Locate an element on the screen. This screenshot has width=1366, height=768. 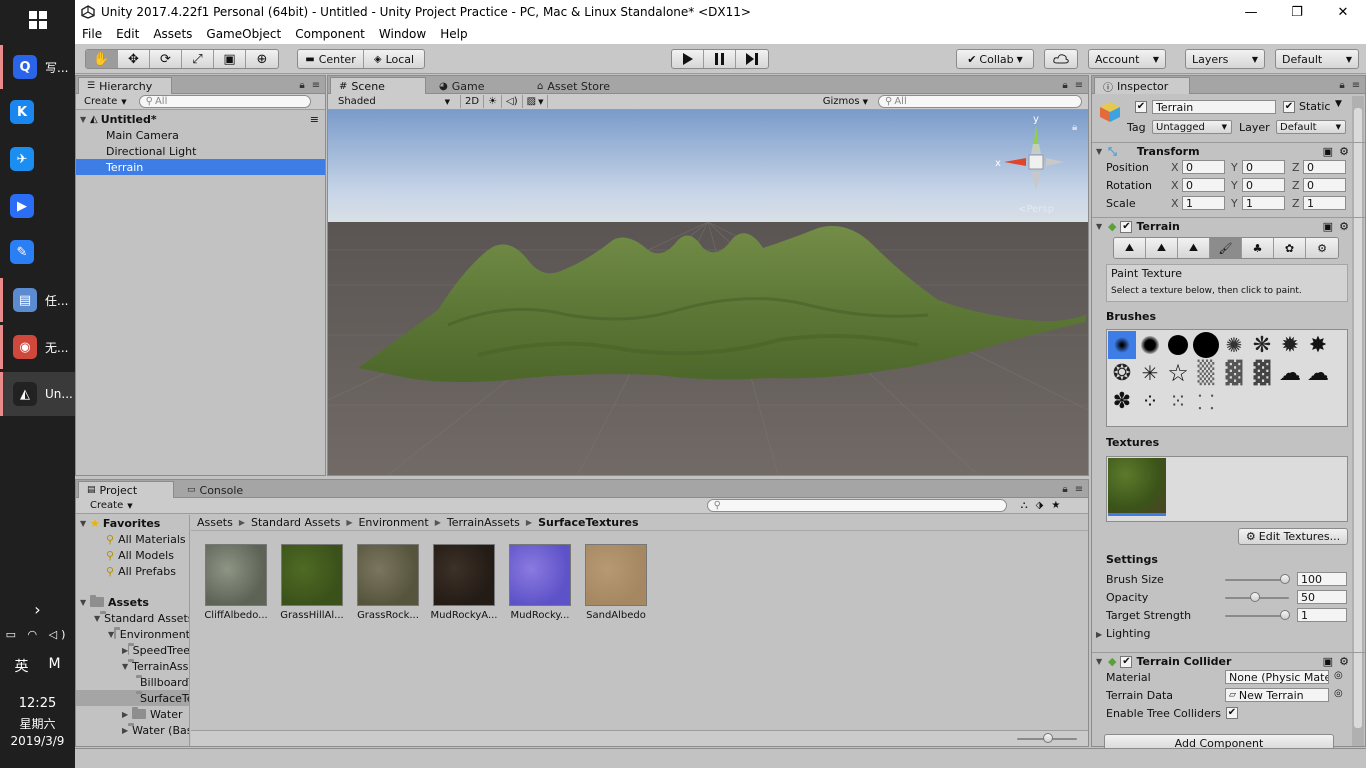
breadcrumb-item: Standard Assets is located at coordinates (295, 522).